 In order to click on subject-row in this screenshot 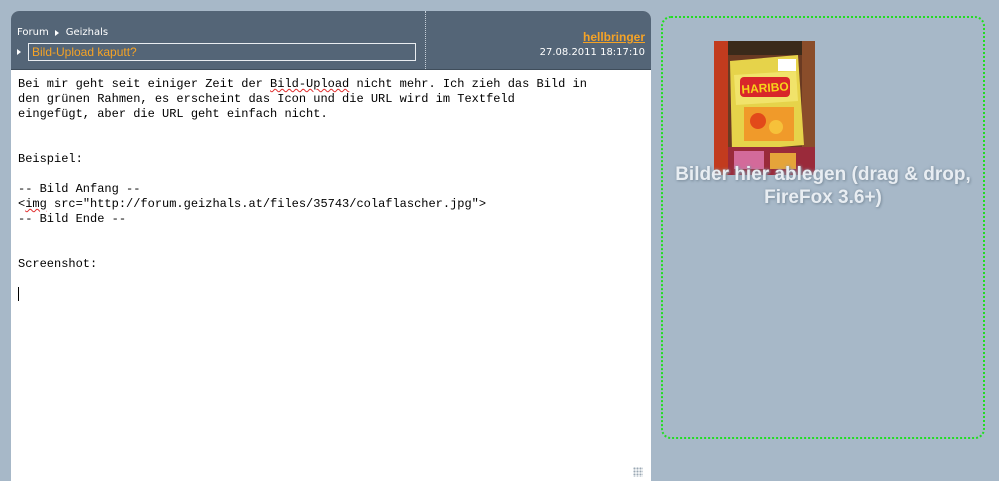, I will do `click(216, 52)`.